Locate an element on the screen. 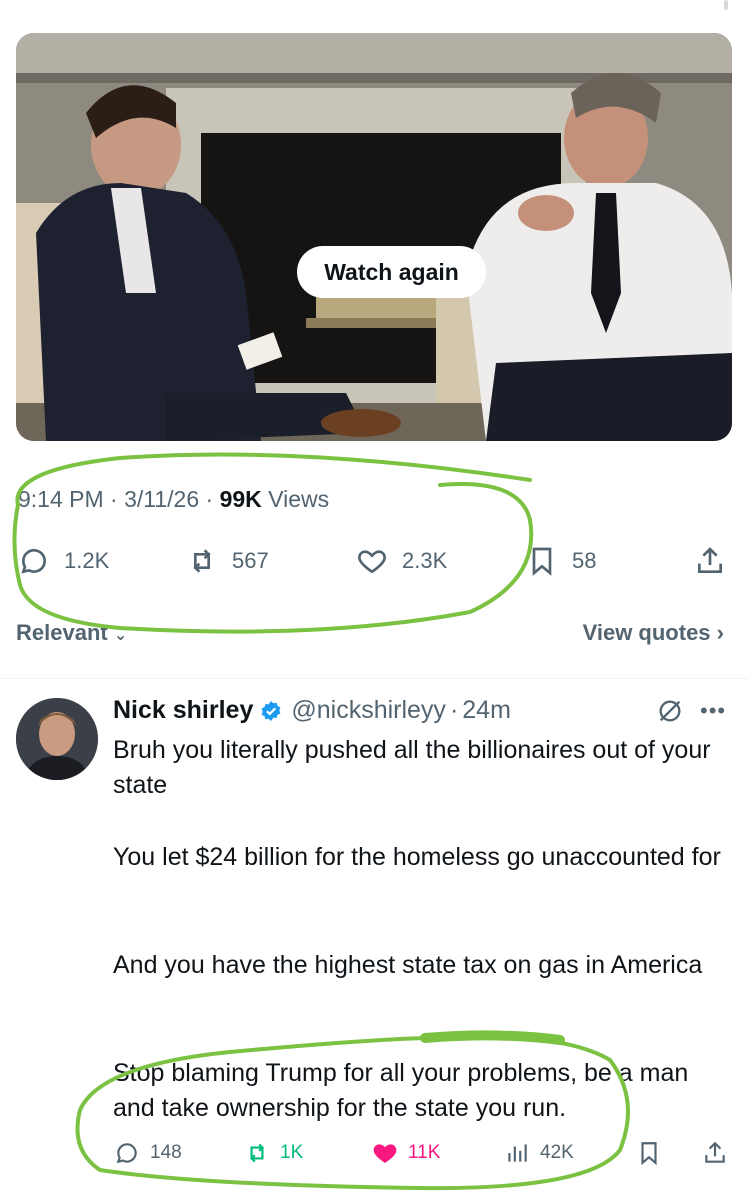  reply-reply-button: 148 is located at coordinates (148, 1153).